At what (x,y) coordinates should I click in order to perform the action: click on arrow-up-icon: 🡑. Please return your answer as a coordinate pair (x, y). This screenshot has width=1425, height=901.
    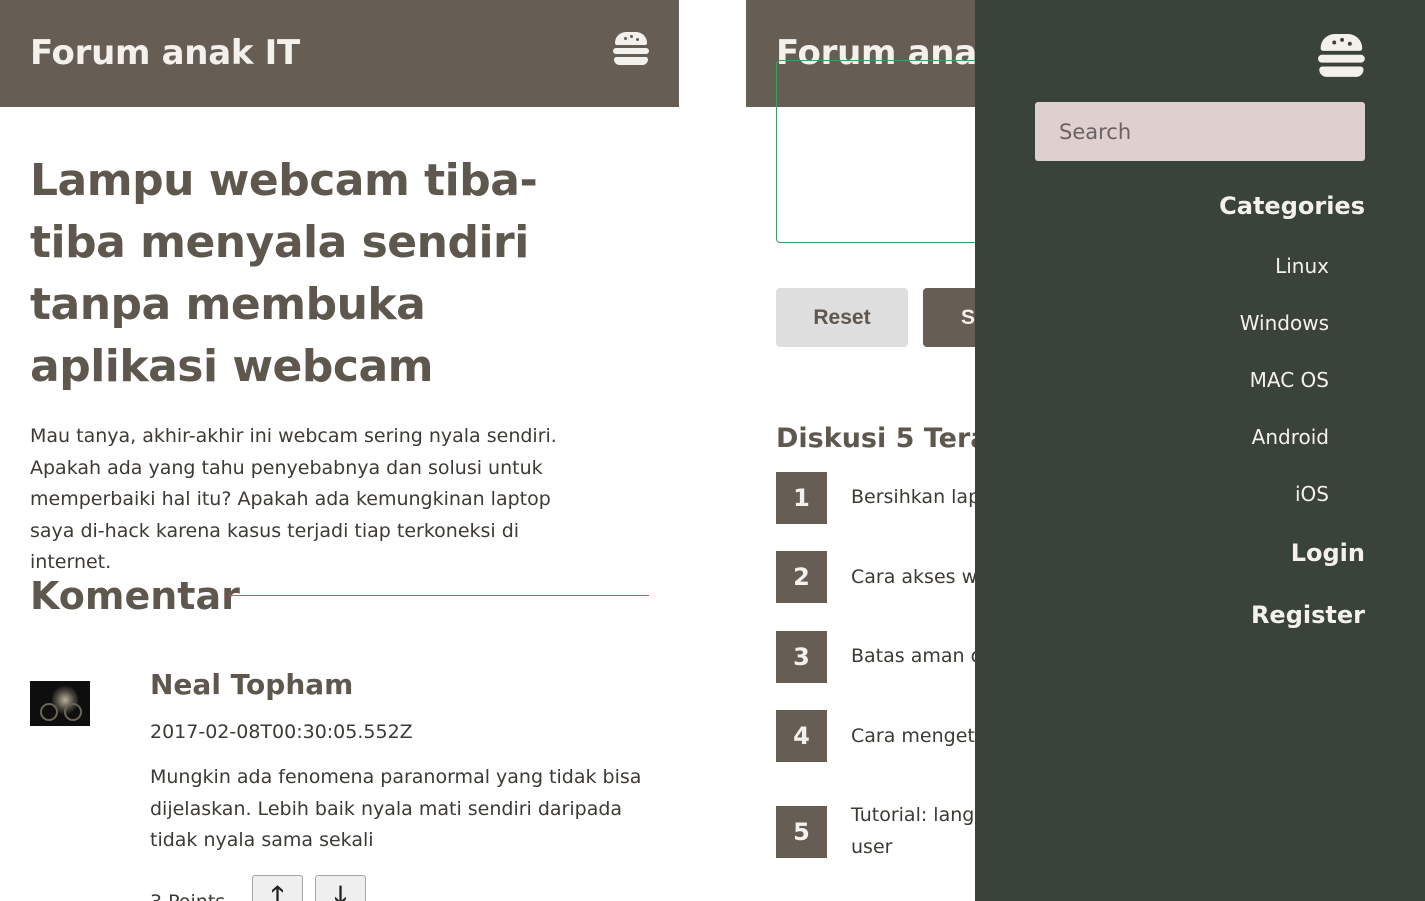
    Looking at the image, I should click on (277, 891).